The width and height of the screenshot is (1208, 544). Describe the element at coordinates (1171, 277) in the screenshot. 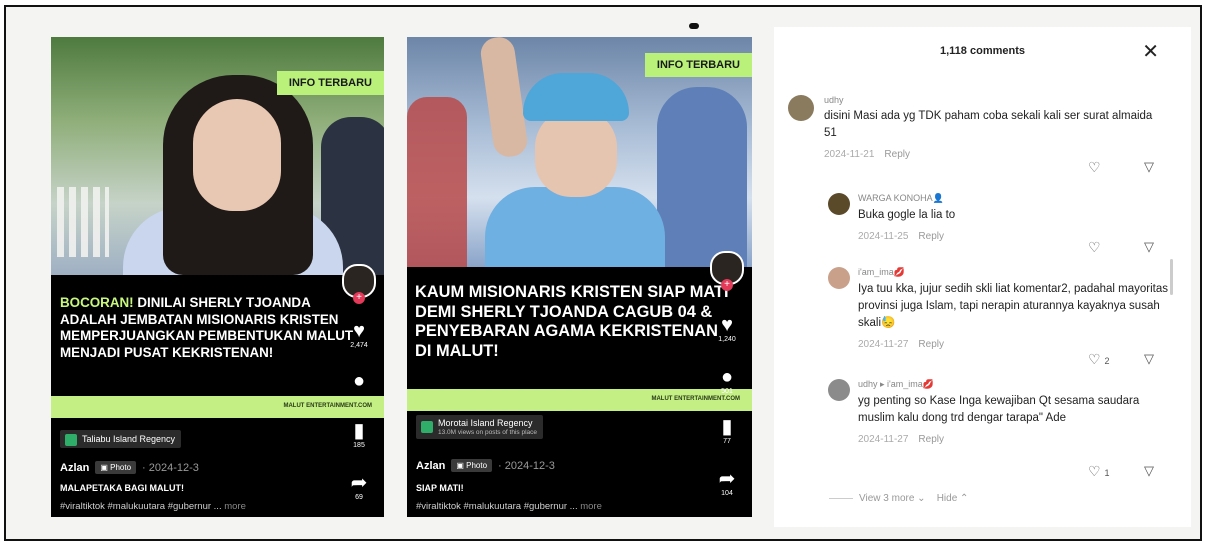

I see `scrollbar` at that location.